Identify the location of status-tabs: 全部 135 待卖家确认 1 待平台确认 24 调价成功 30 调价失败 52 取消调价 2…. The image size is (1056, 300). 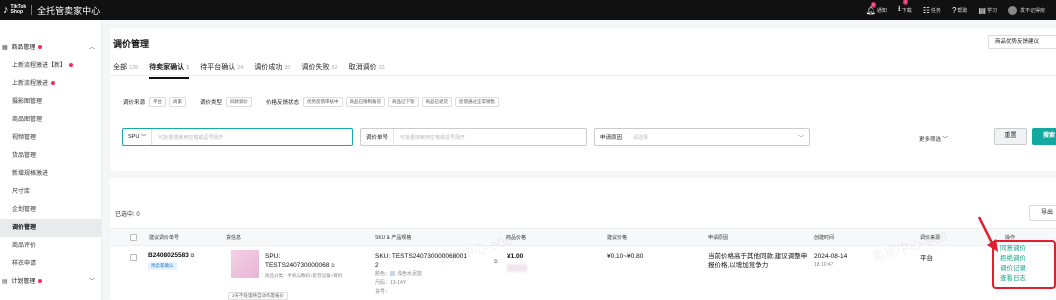
(254, 70).